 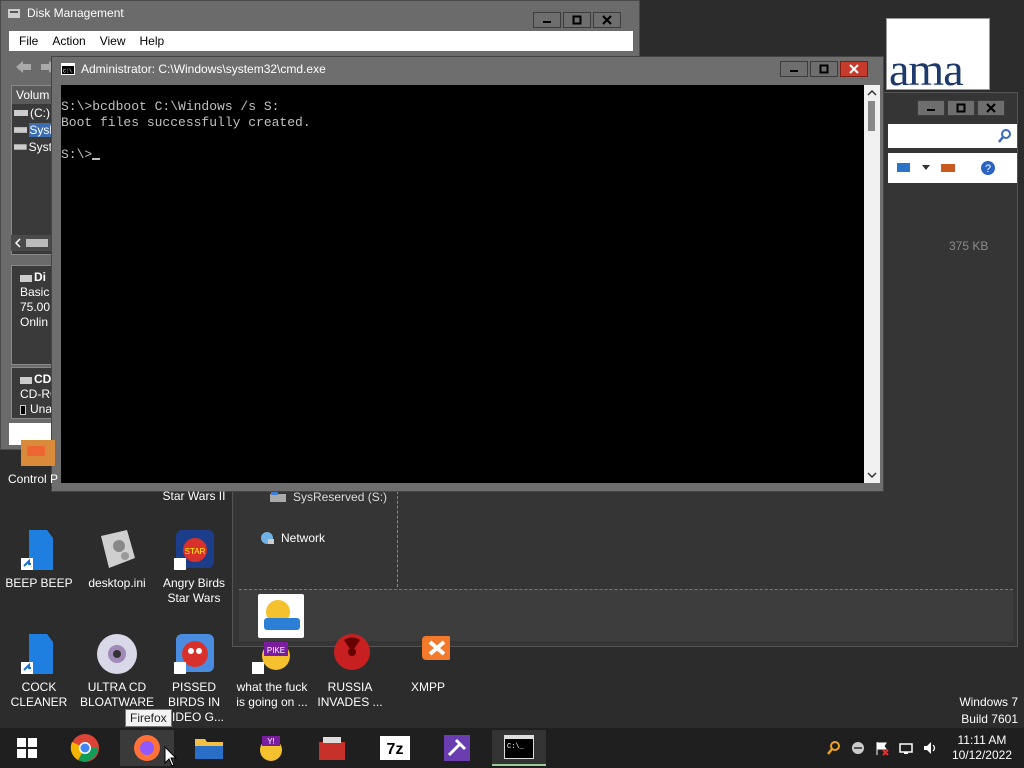 I want to click on taskbar: Y! 7z C:\_ 11:11 AM 10/12/2022, so click(x=512, y=748).